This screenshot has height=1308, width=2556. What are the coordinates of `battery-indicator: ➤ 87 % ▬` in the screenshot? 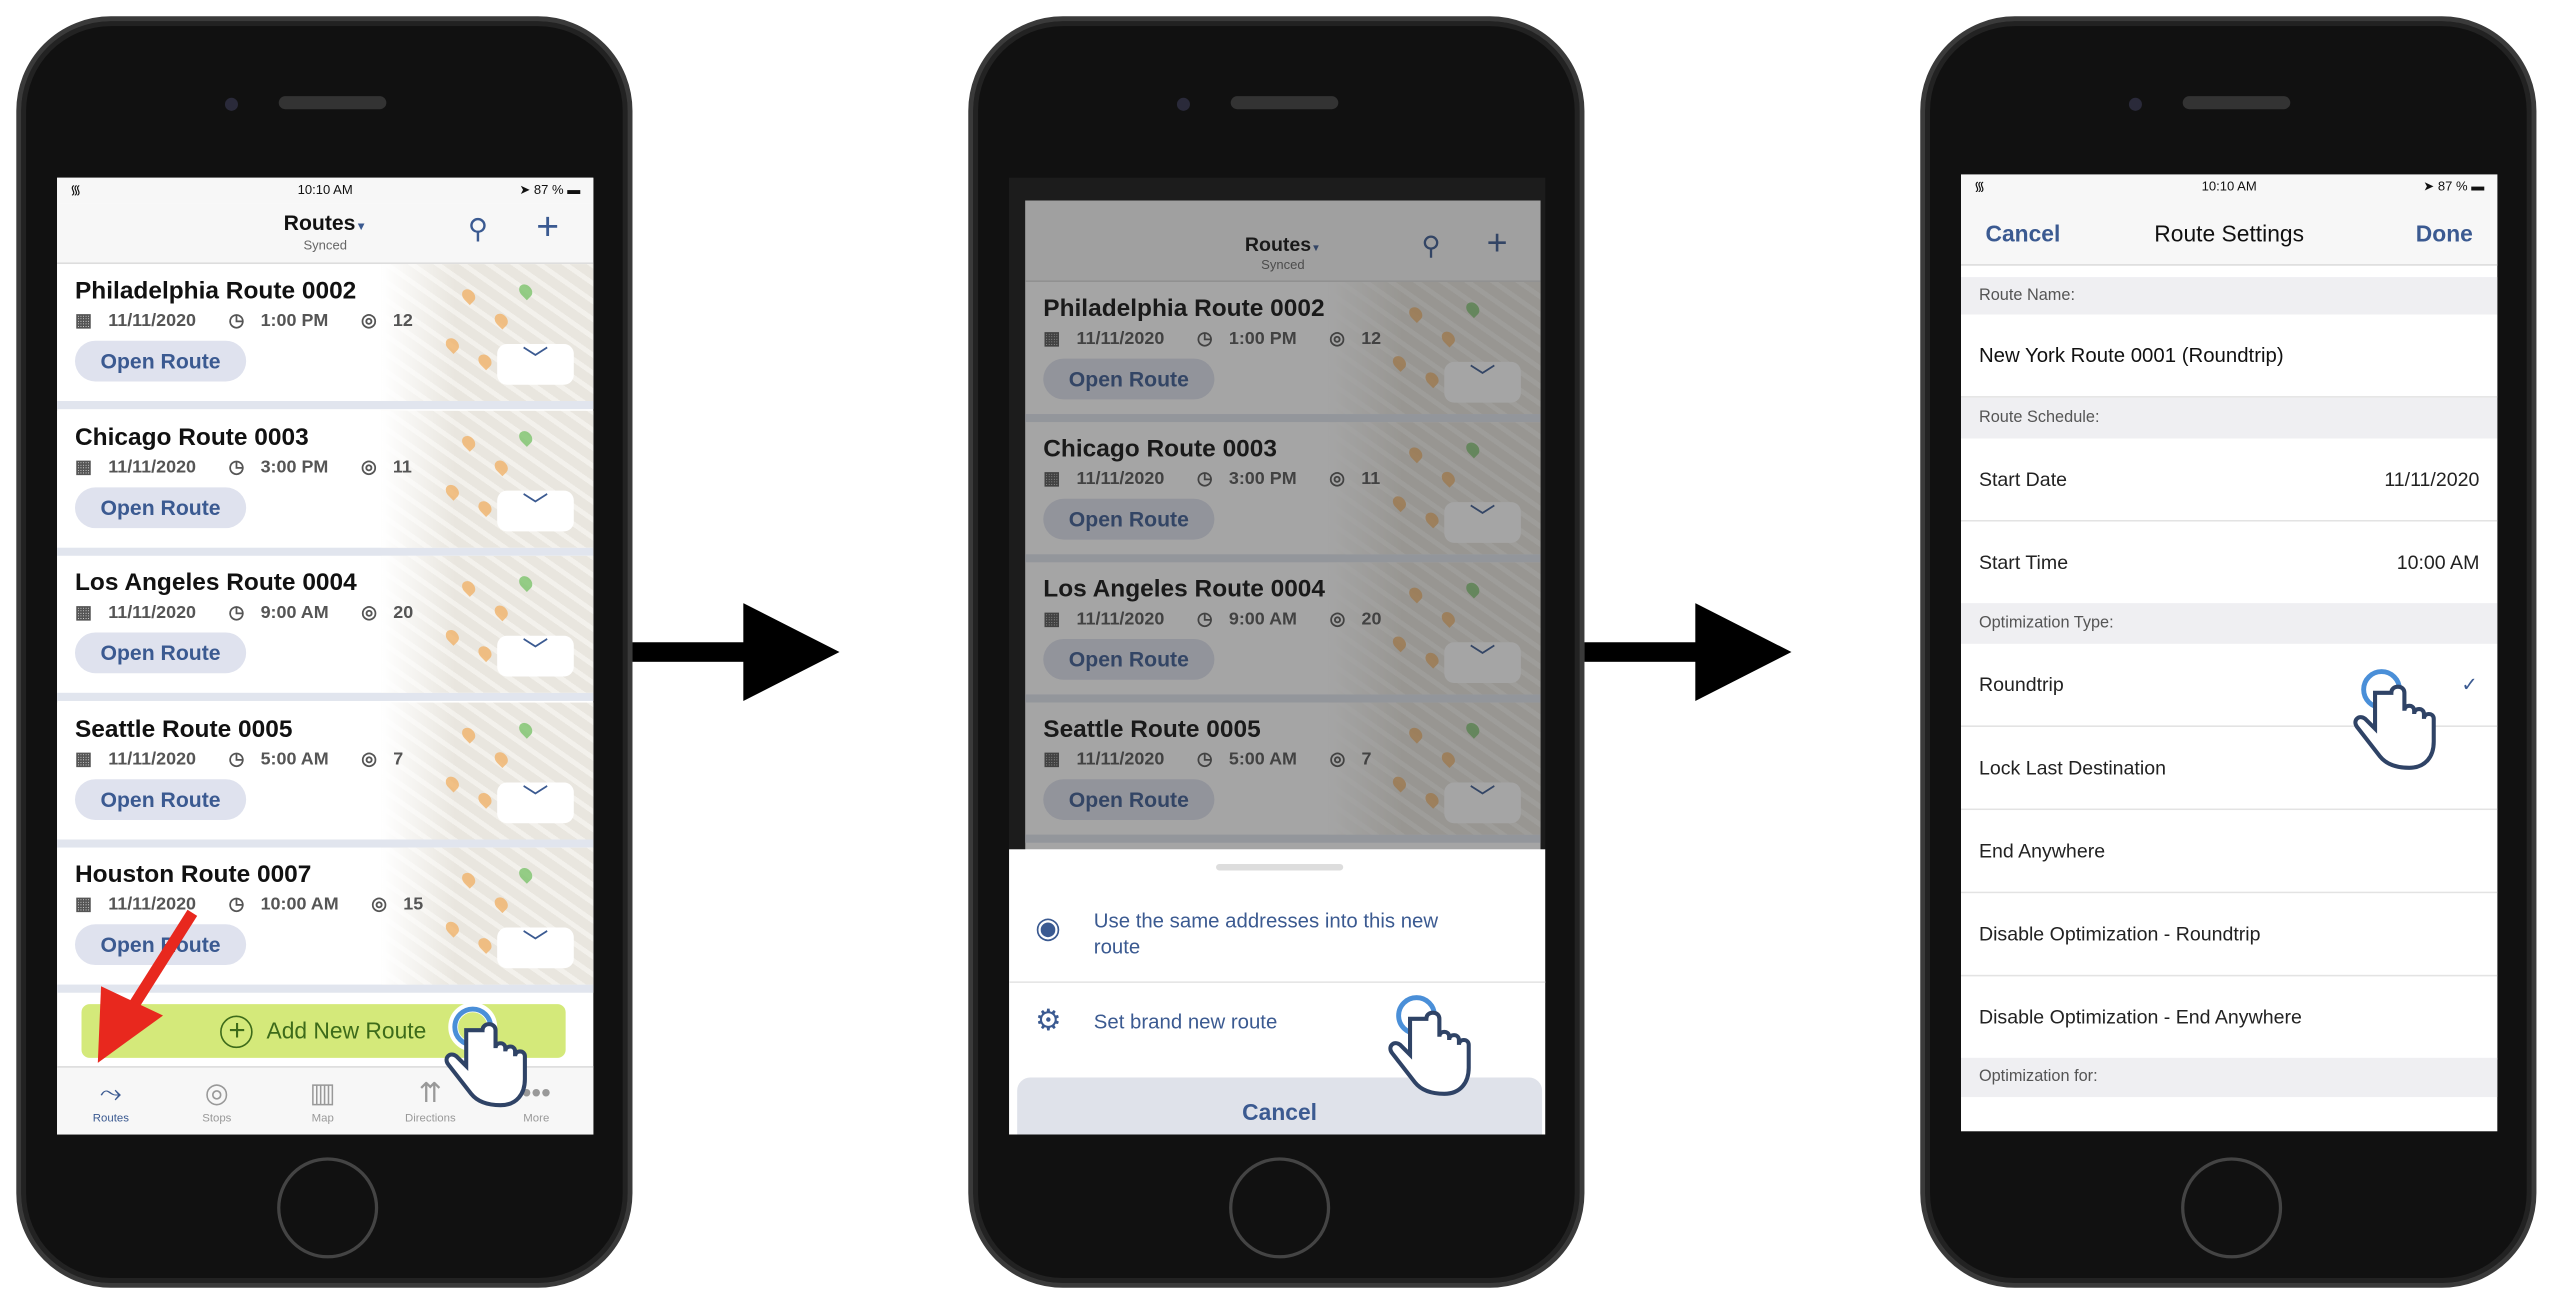 It's located at (550, 190).